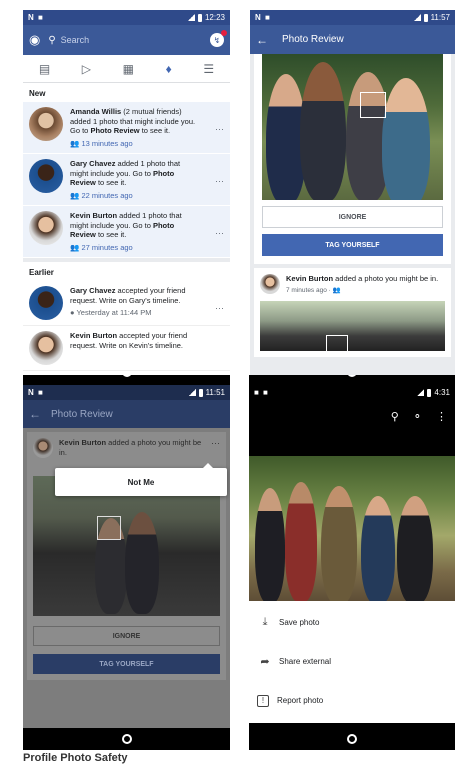 The image size is (474, 775). What do you see at coordinates (135, 40) in the screenshot?
I see `search-input: Search` at bounding box center [135, 40].